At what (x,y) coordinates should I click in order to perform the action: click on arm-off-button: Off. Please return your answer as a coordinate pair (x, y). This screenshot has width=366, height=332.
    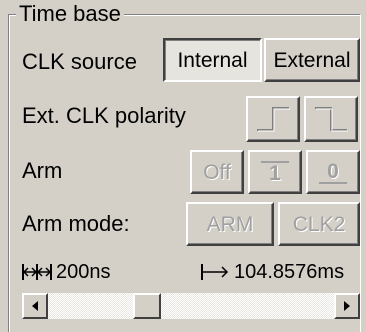
    Looking at the image, I should click on (217, 172).